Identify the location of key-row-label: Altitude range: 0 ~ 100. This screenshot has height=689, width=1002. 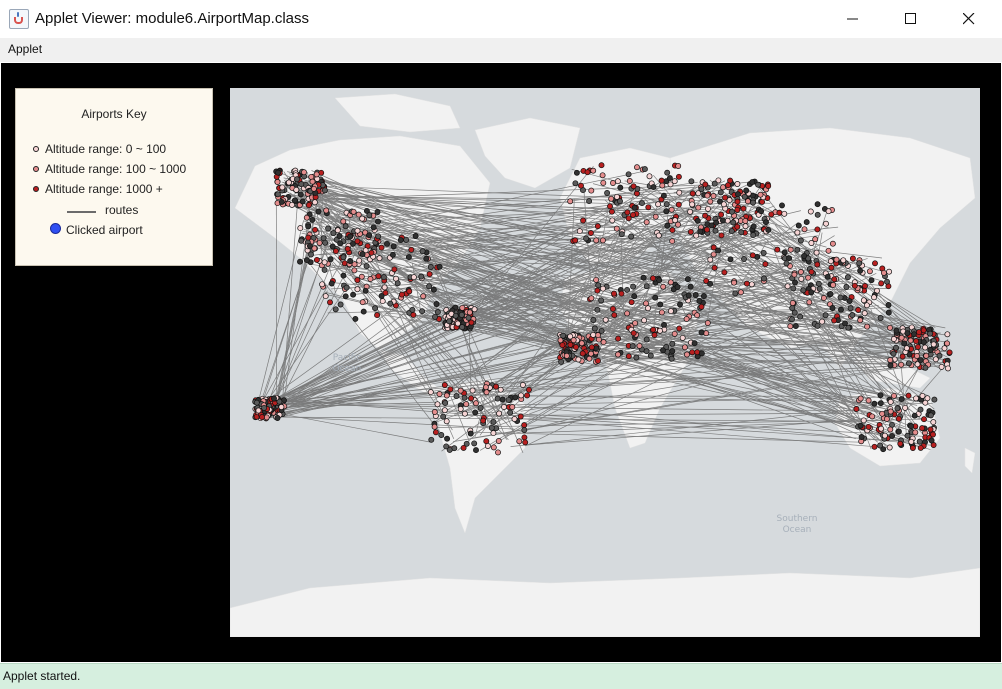
(105, 149).